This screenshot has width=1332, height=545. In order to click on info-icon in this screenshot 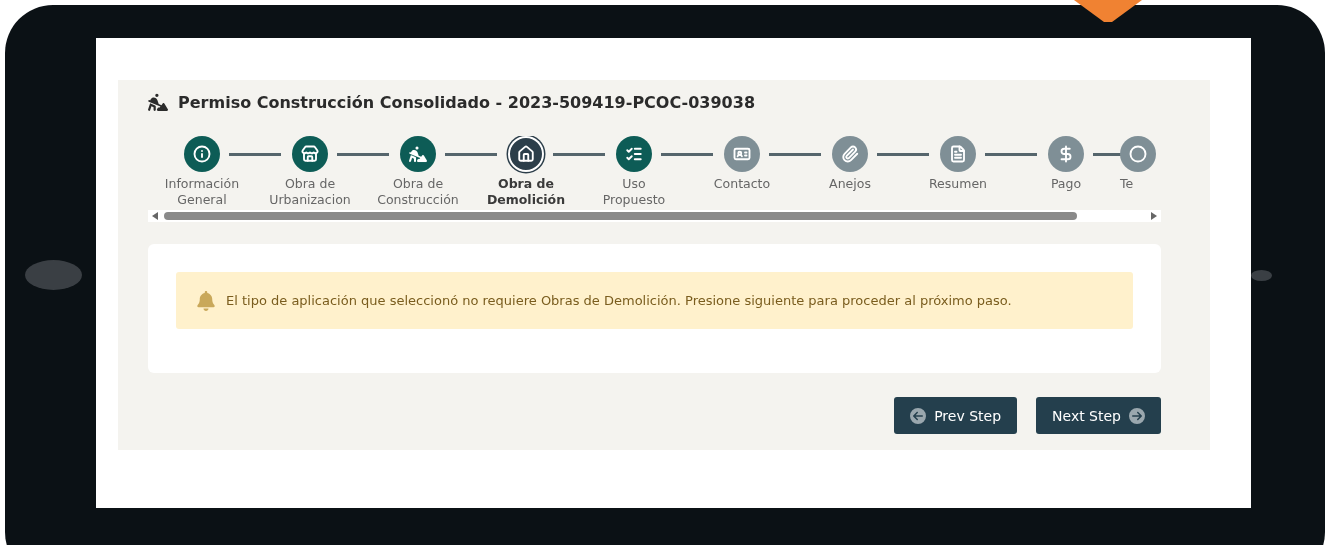, I will do `click(202, 154)`.